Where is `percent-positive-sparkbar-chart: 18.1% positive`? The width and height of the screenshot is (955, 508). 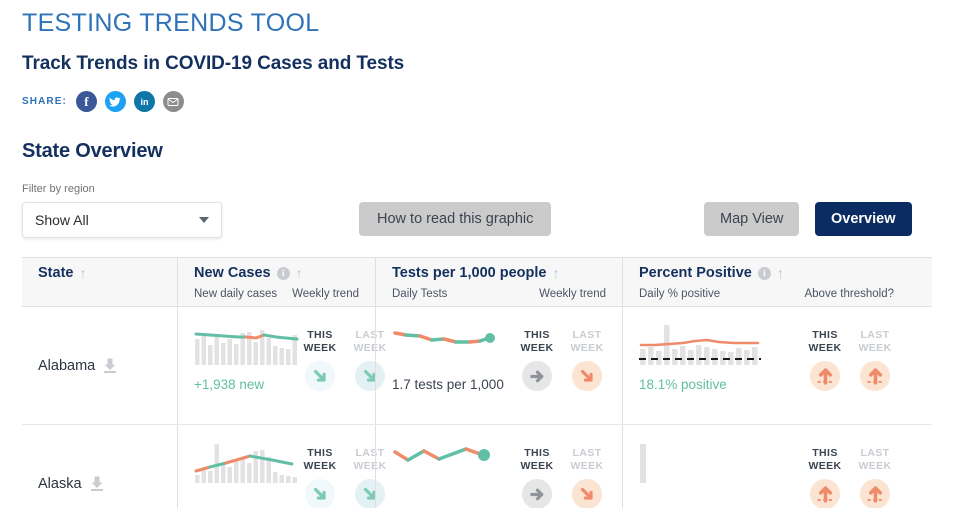 percent-positive-sparkbar-chart: 18.1% positive is located at coordinates (700, 365).